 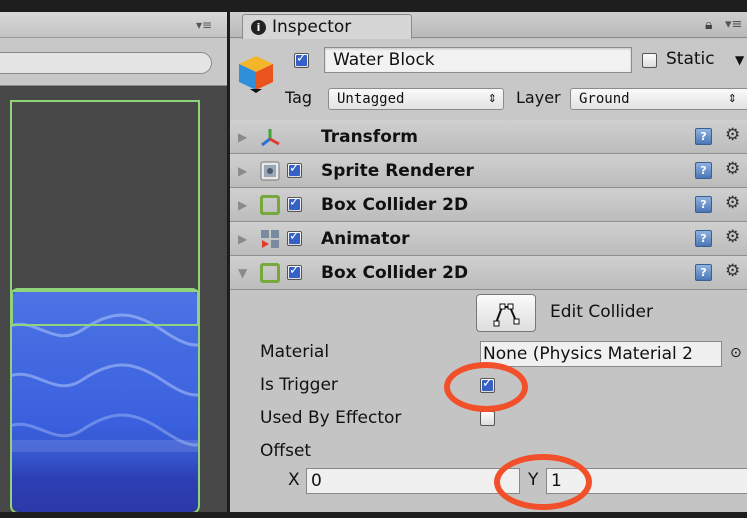 I want to click on offset-y-highlight-ring, so click(x=543, y=482).